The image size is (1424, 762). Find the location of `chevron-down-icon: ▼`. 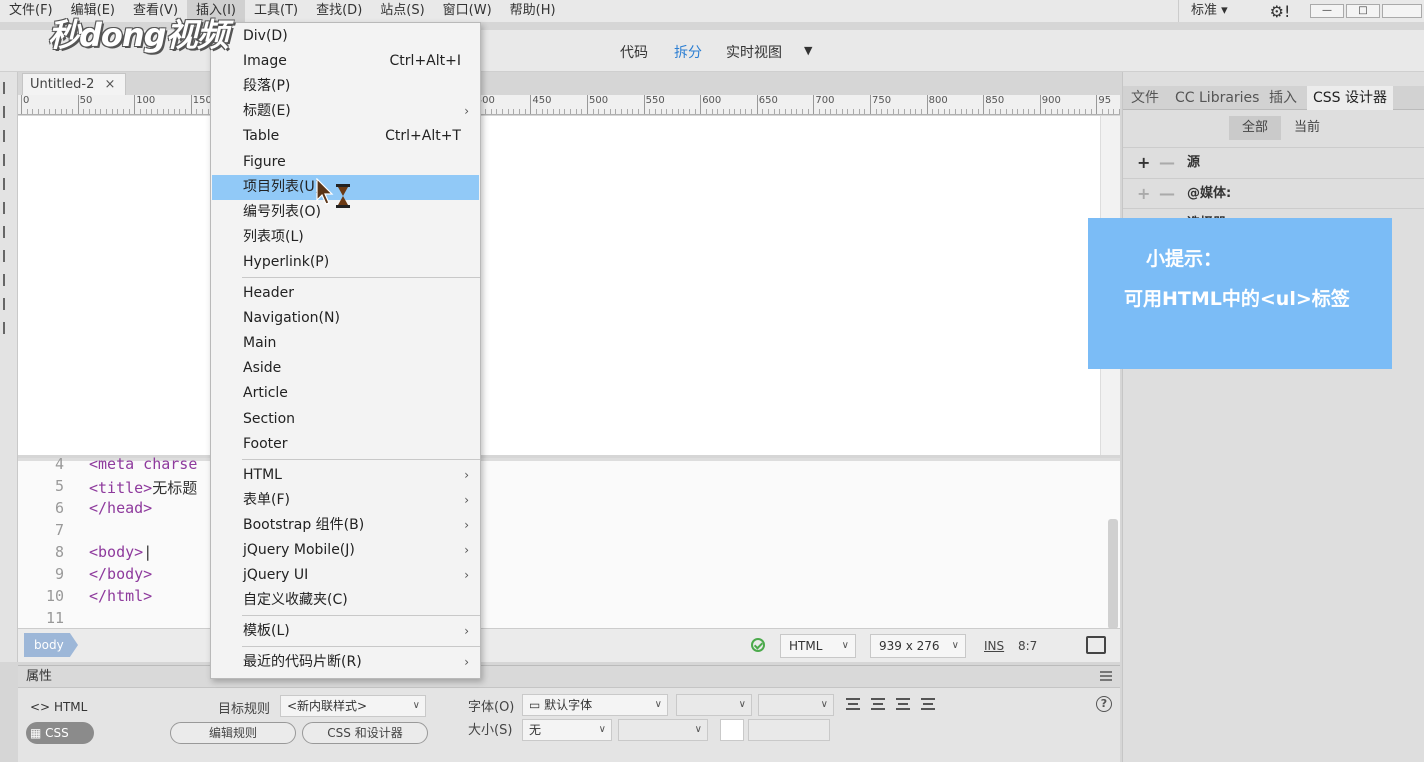

chevron-down-icon: ▼ is located at coordinates (808, 50).